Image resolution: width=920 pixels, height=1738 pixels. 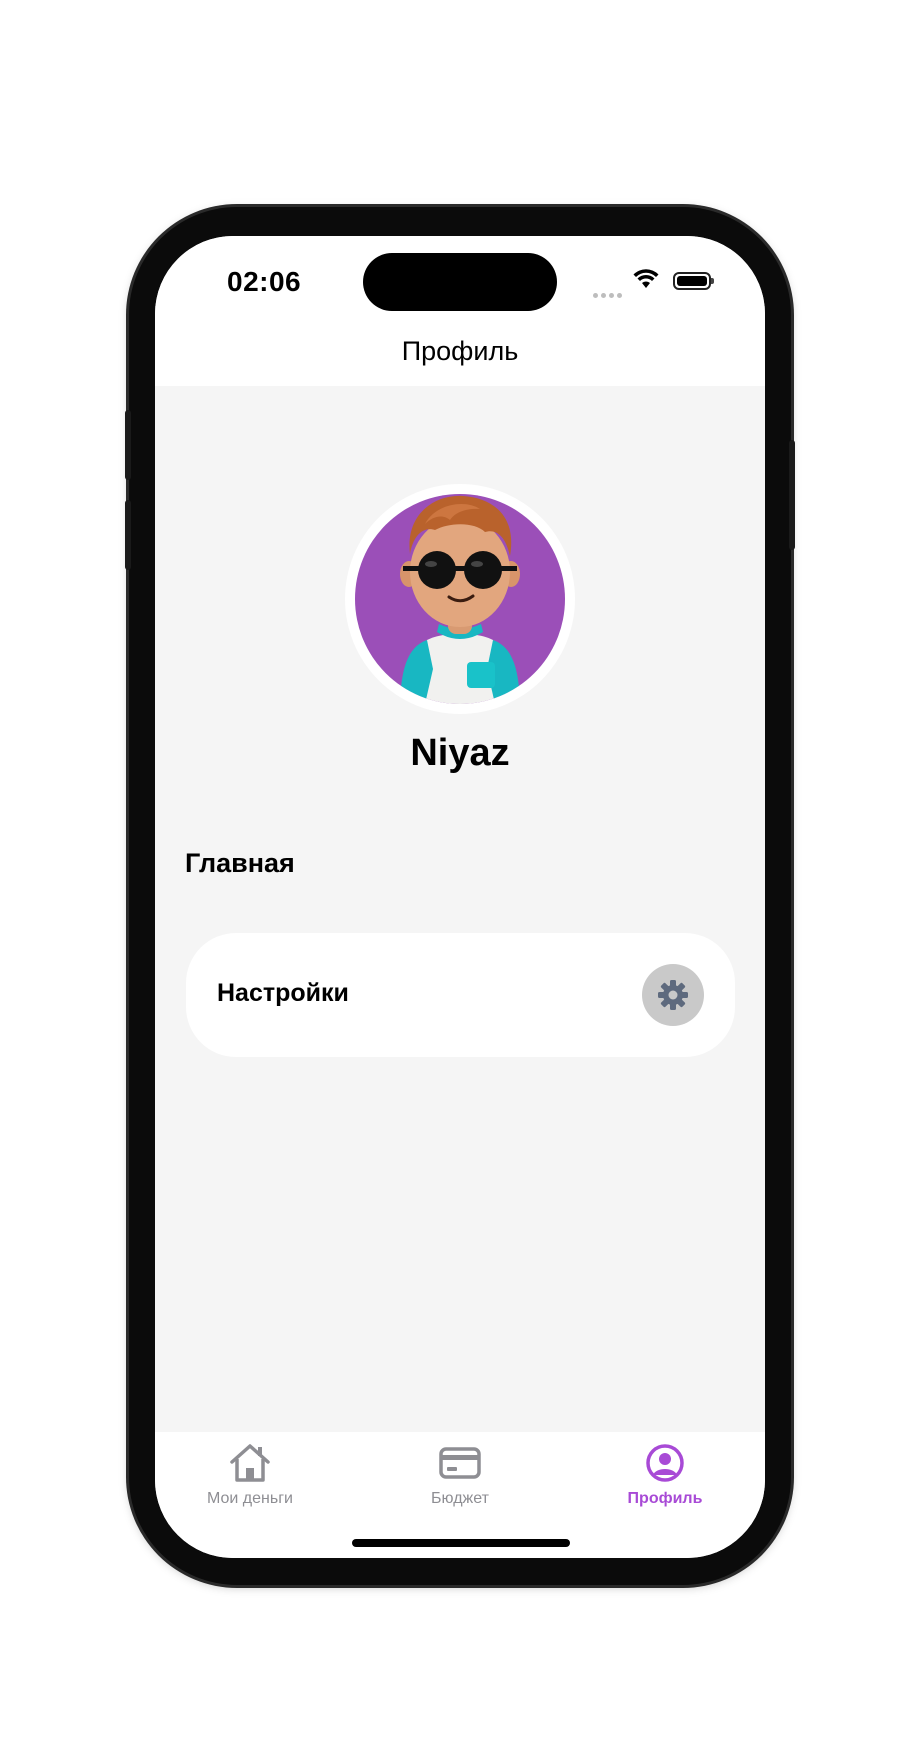 I want to click on home-icon, so click(x=250, y=1463).